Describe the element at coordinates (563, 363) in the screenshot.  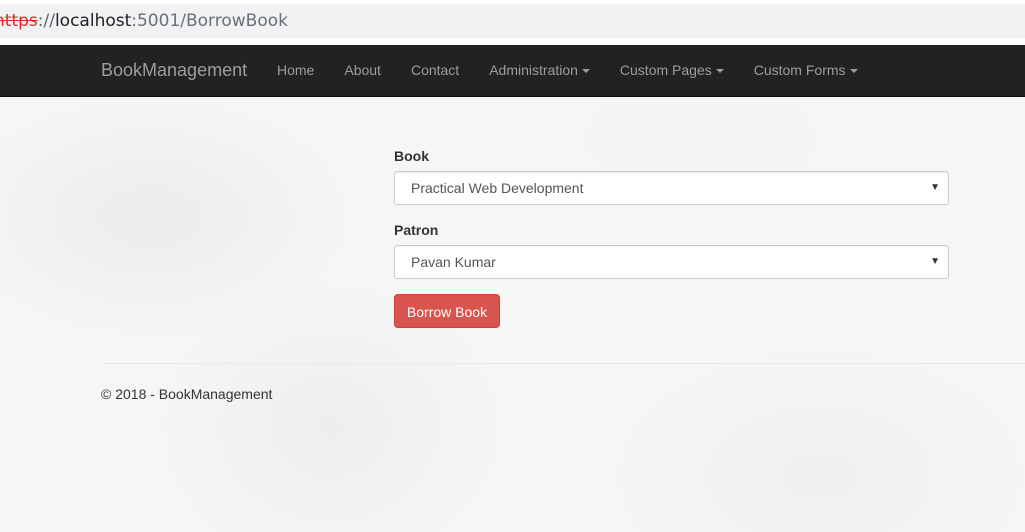
I see `footer-divider` at that location.